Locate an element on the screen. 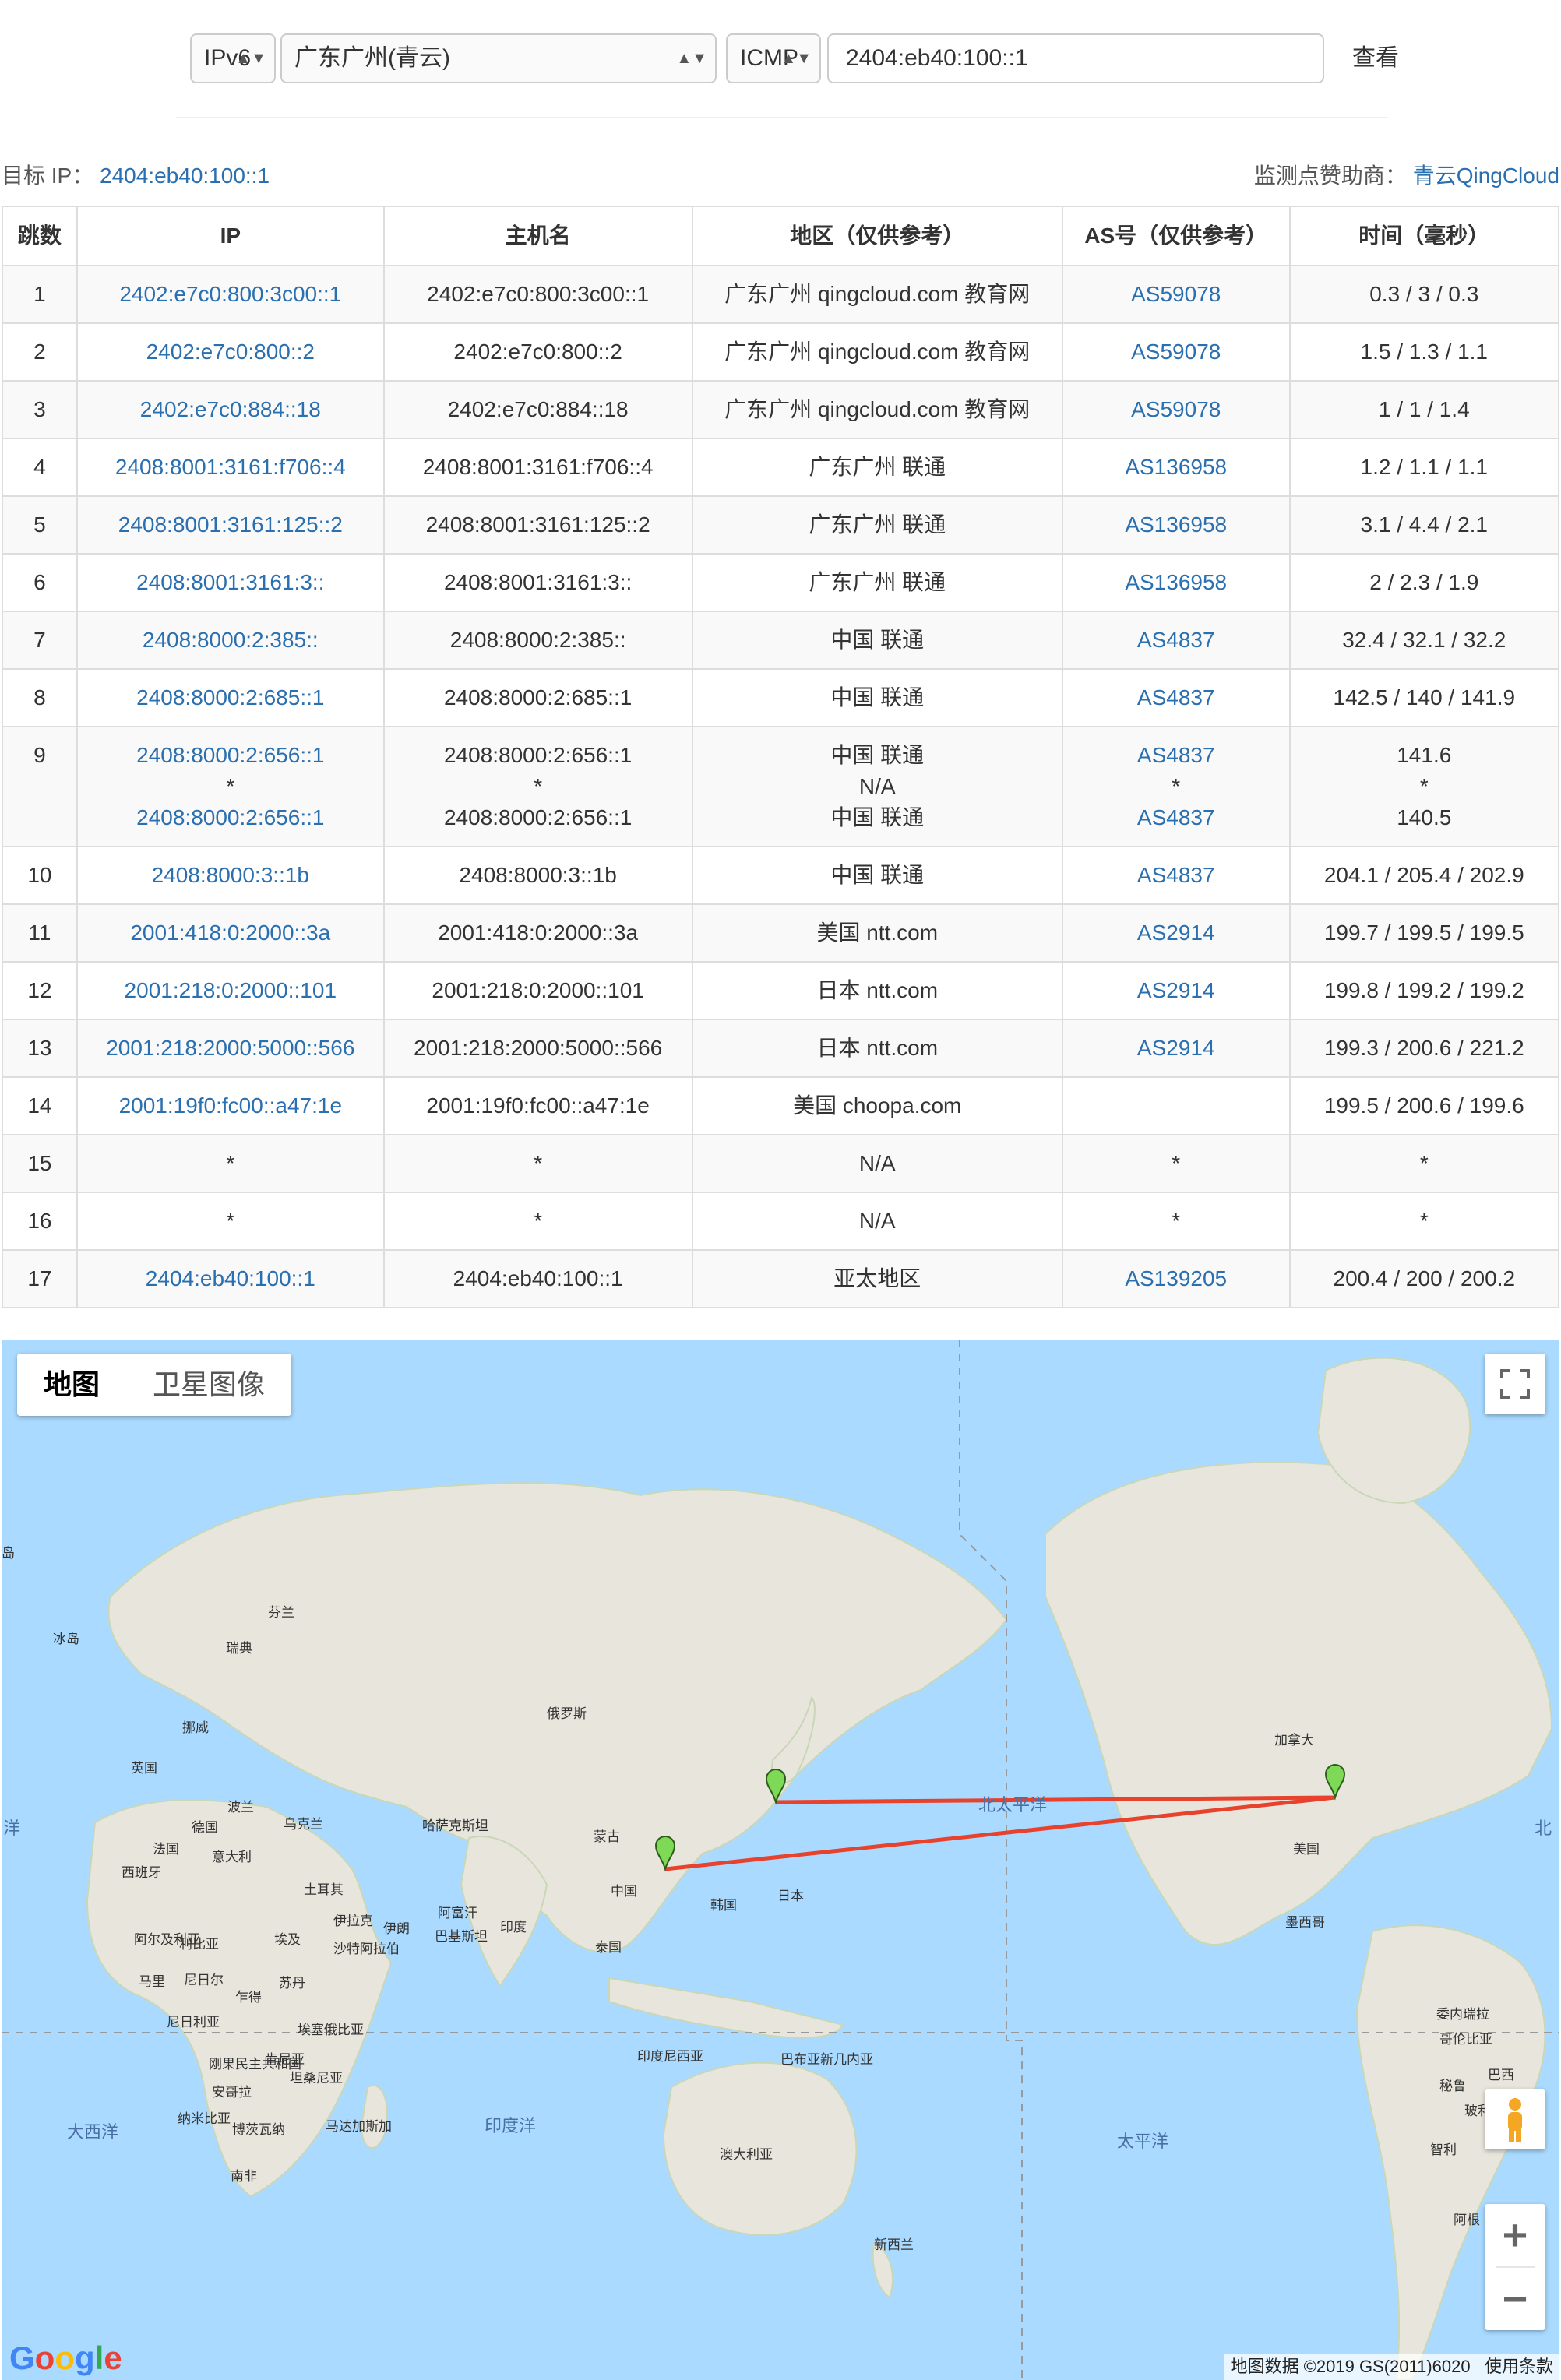 This screenshot has height=2380, width=1561. map-country-label: 博茨瓦纳 is located at coordinates (258, 2129).